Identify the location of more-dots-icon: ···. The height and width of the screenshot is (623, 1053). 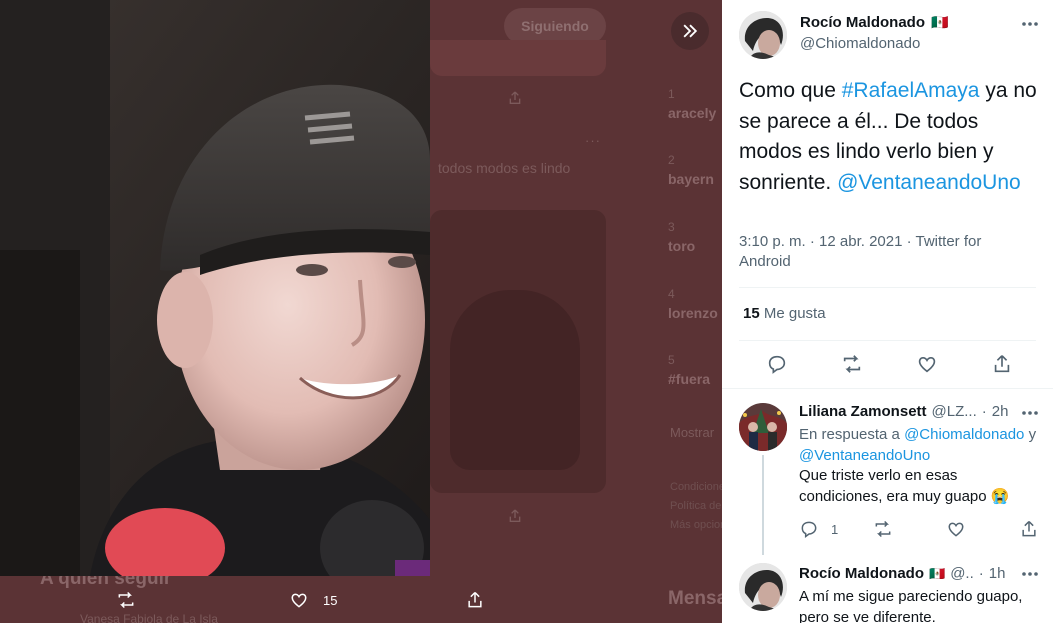
(593, 140).